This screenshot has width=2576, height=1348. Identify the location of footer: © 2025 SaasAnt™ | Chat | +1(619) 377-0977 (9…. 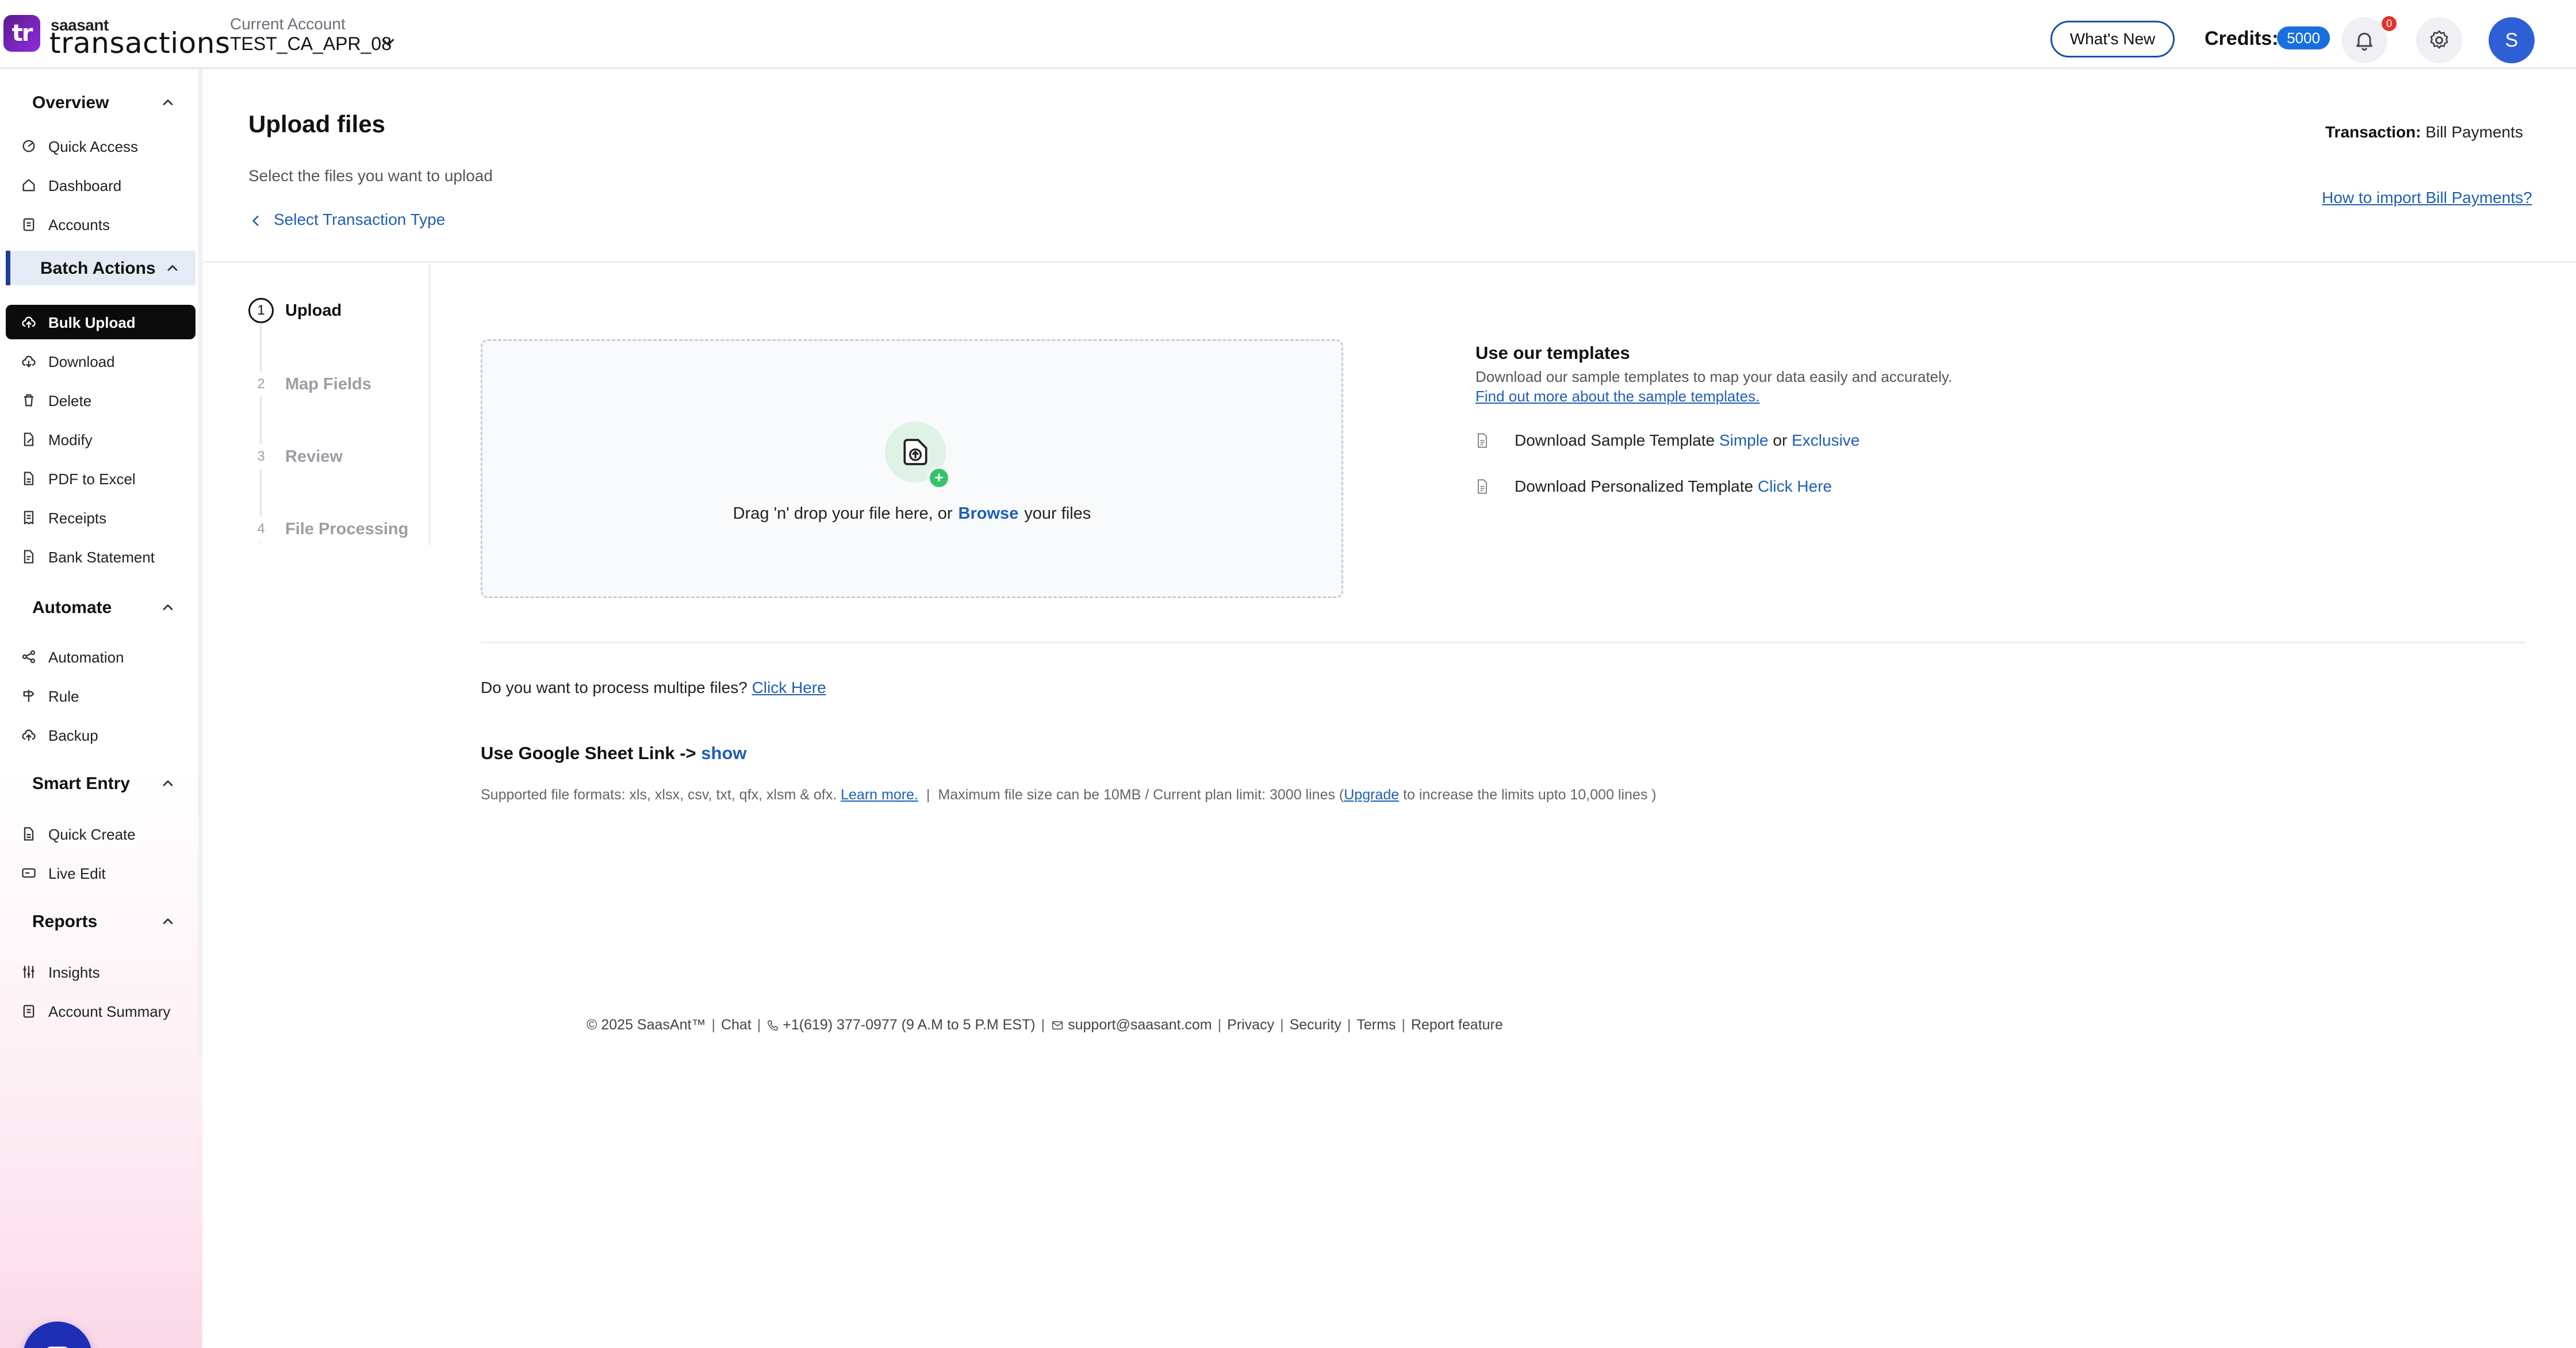
(1044, 1025).